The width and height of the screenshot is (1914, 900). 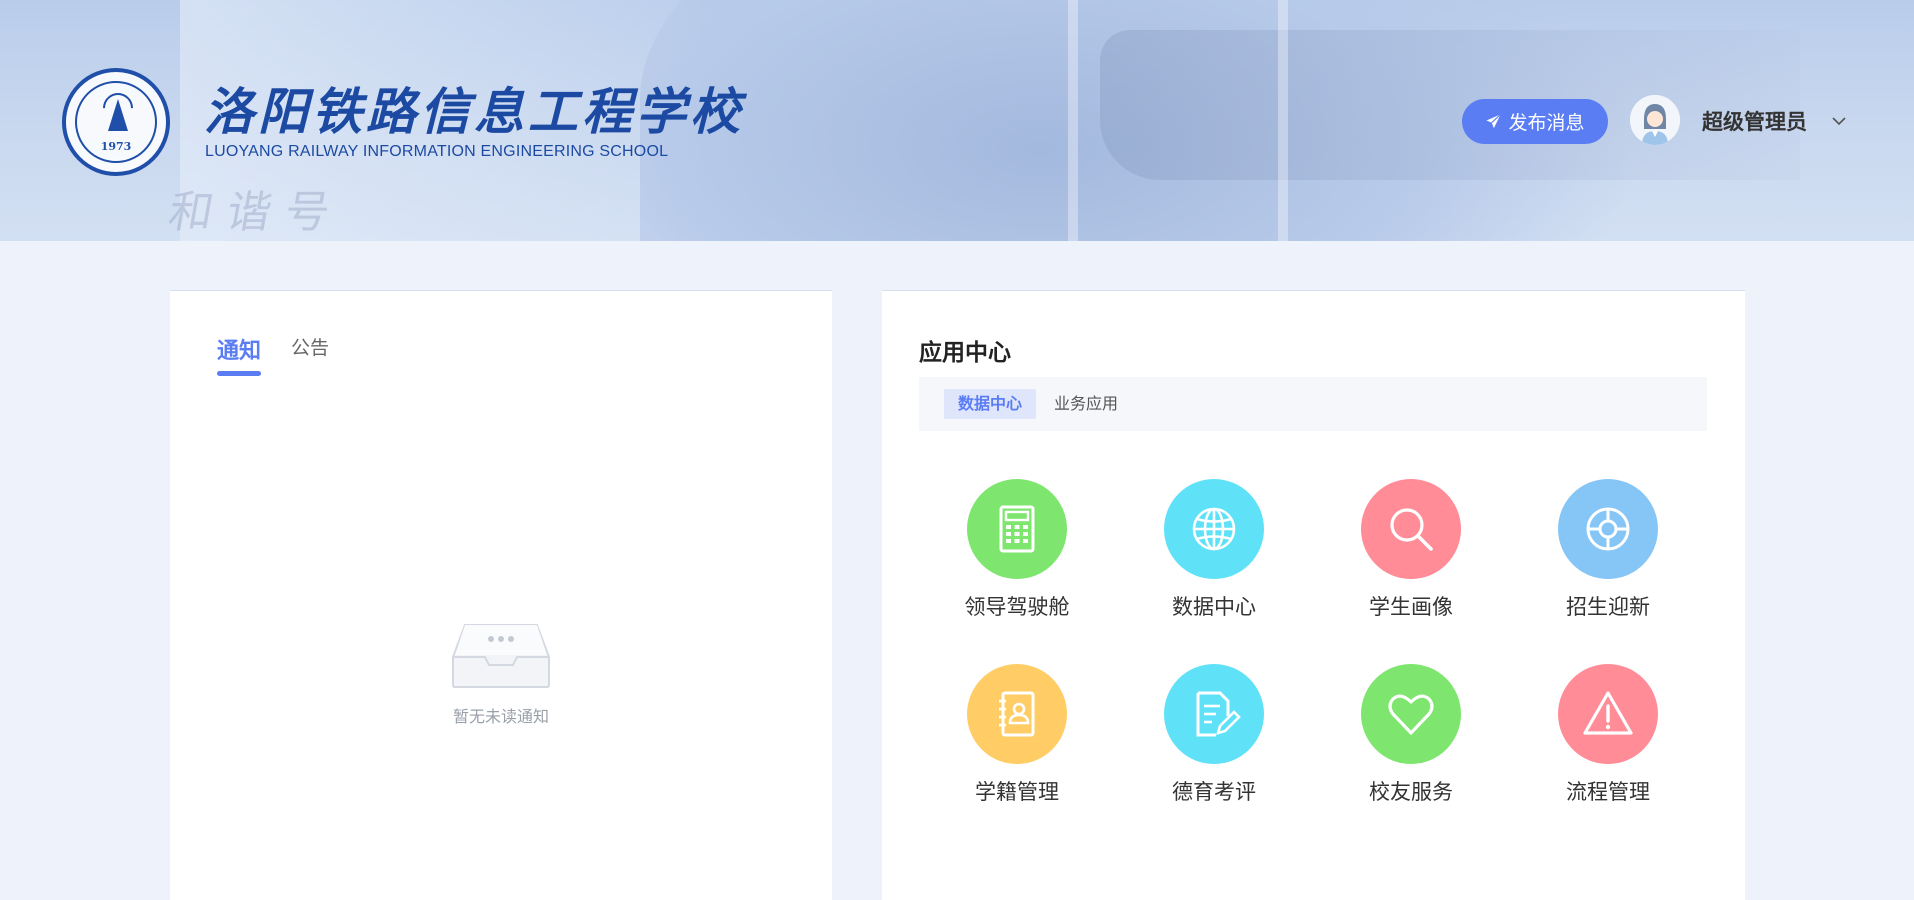 I want to click on document-edit-icon, so click(x=1218, y=714).